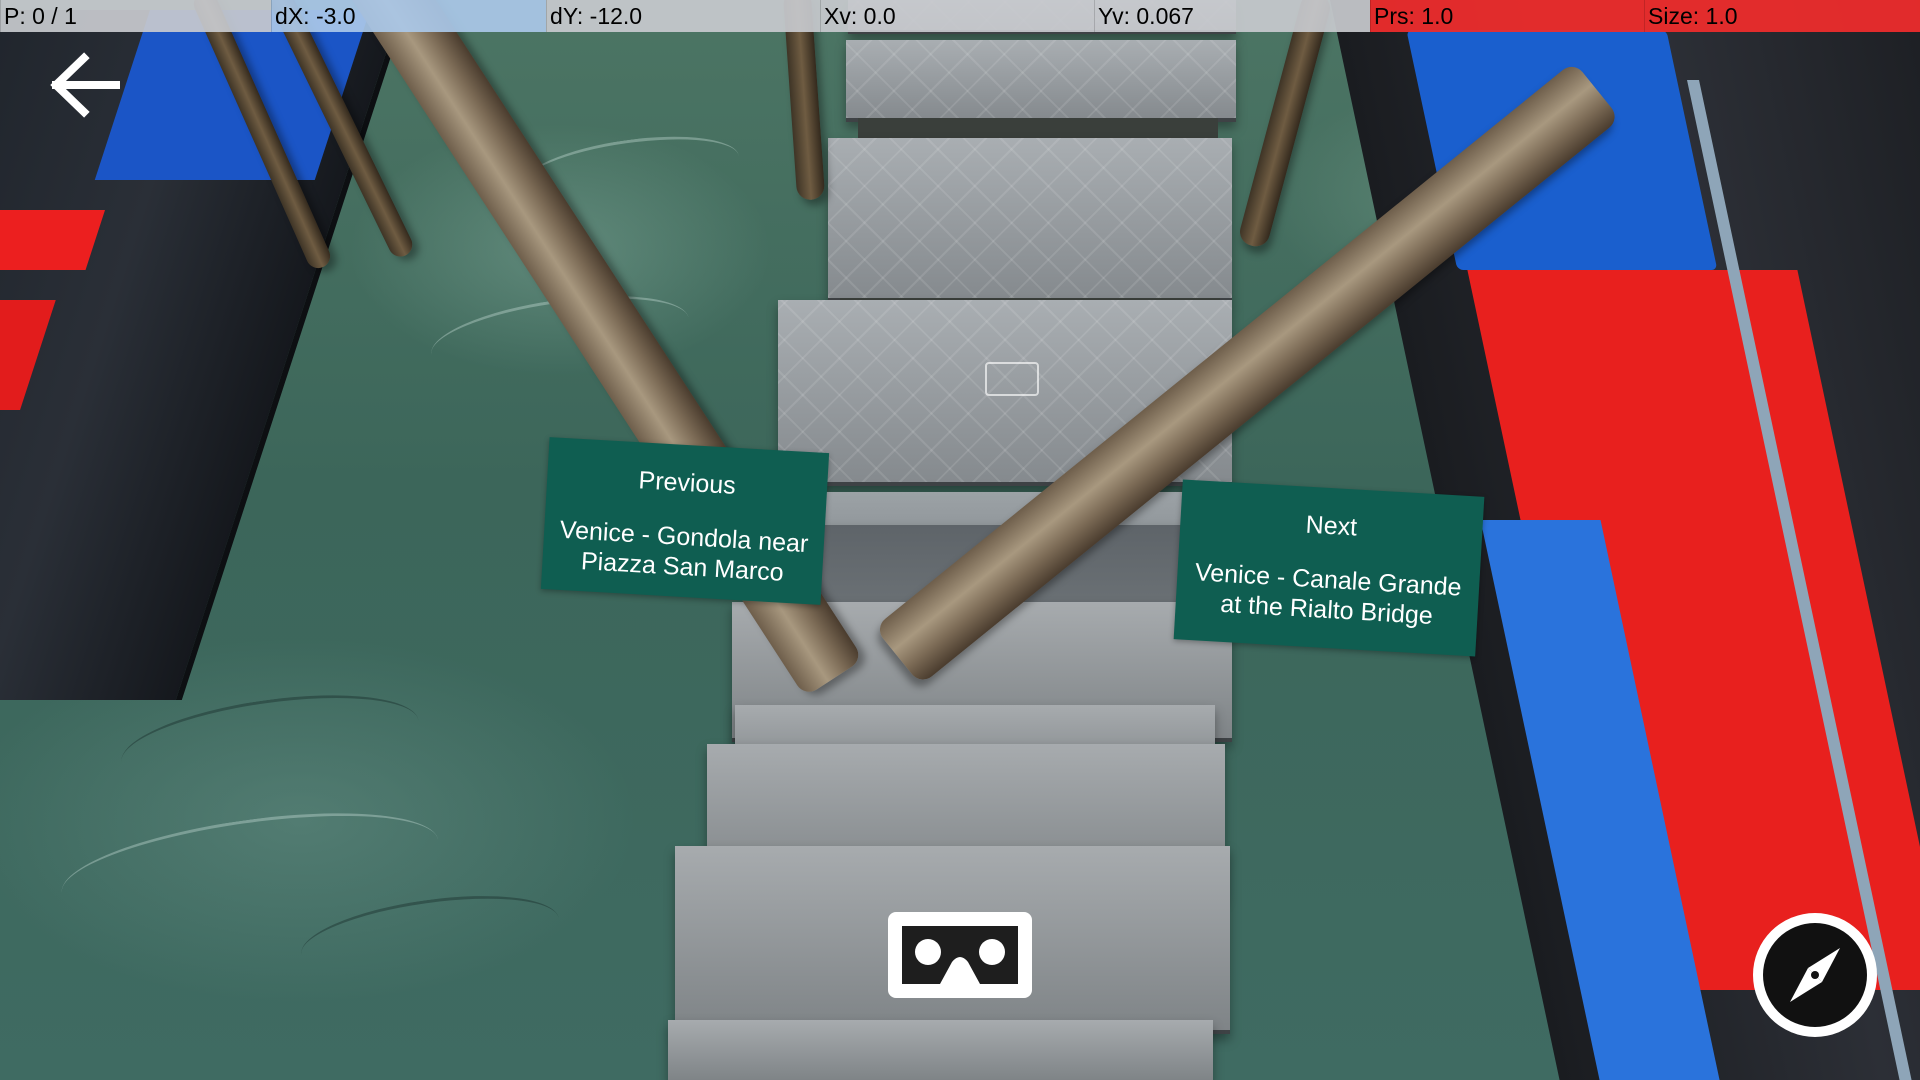  What do you see at coordinates (1782, 16) in the screenshot?
I see `status-size: Size: 1.0` at bounding box center [1782, 16].